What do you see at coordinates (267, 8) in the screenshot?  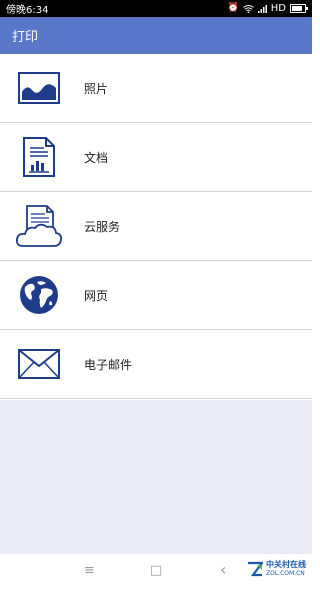 I see `status-icons: ⏰ HD` at bounding box center [267, 8].